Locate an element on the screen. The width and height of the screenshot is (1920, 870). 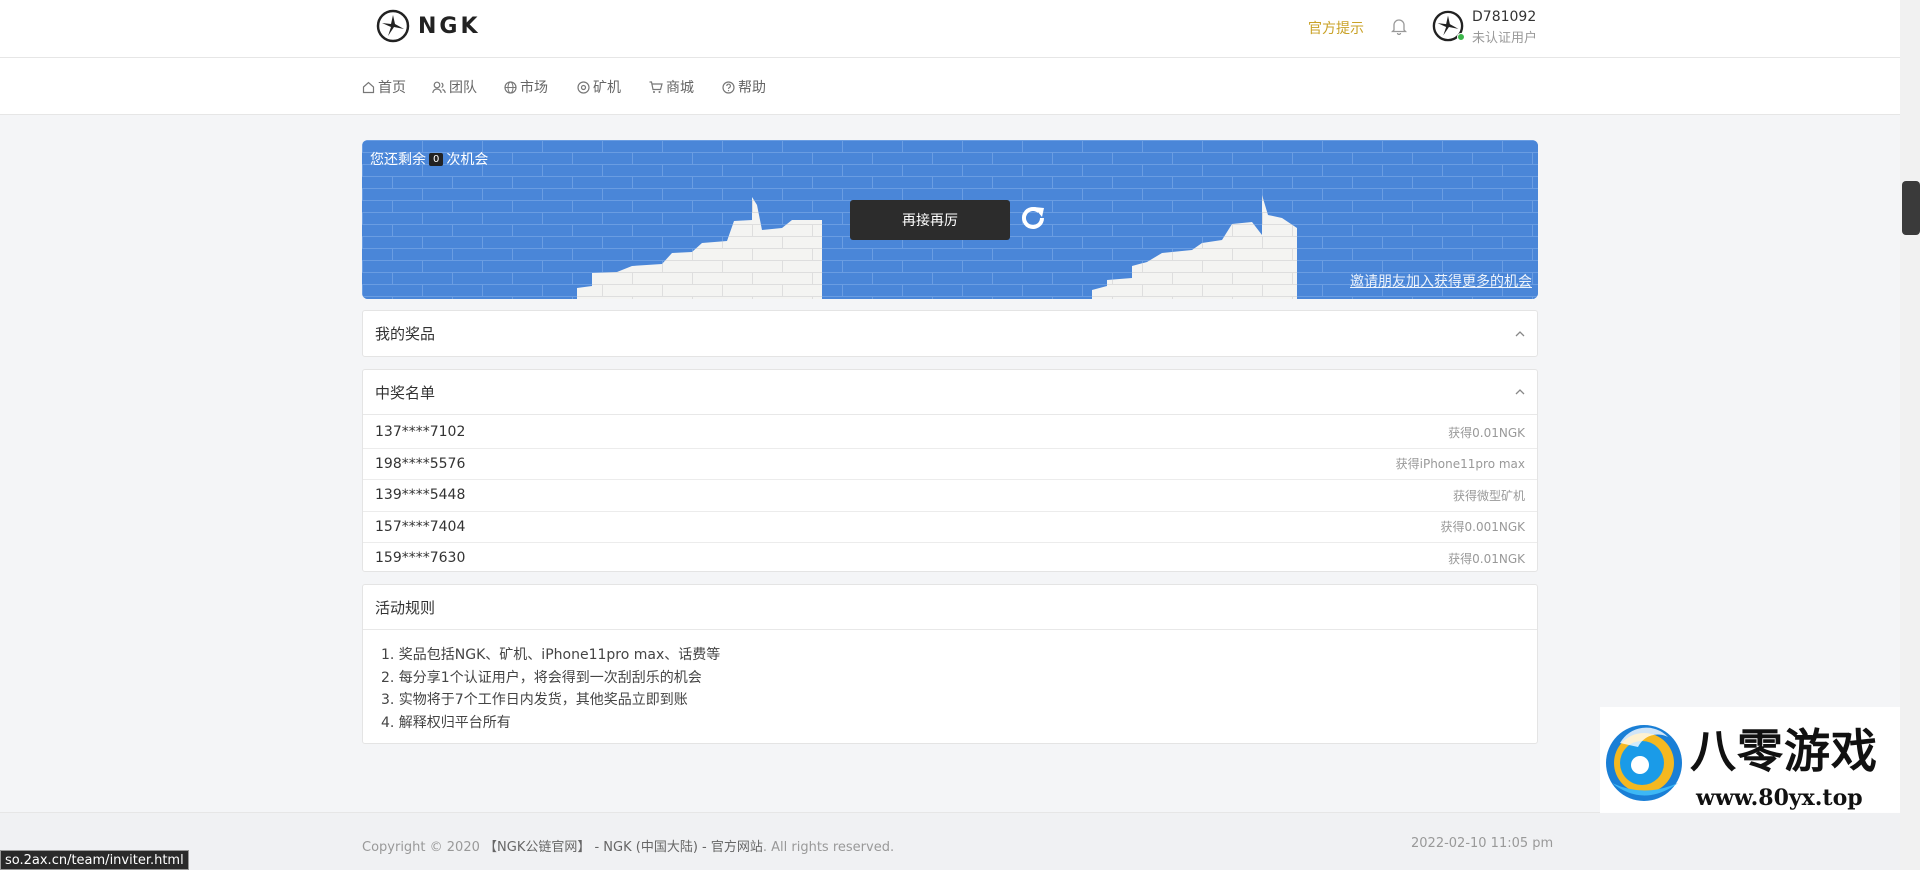
watermark-logo-icon is located at coordinates (1644, 763).